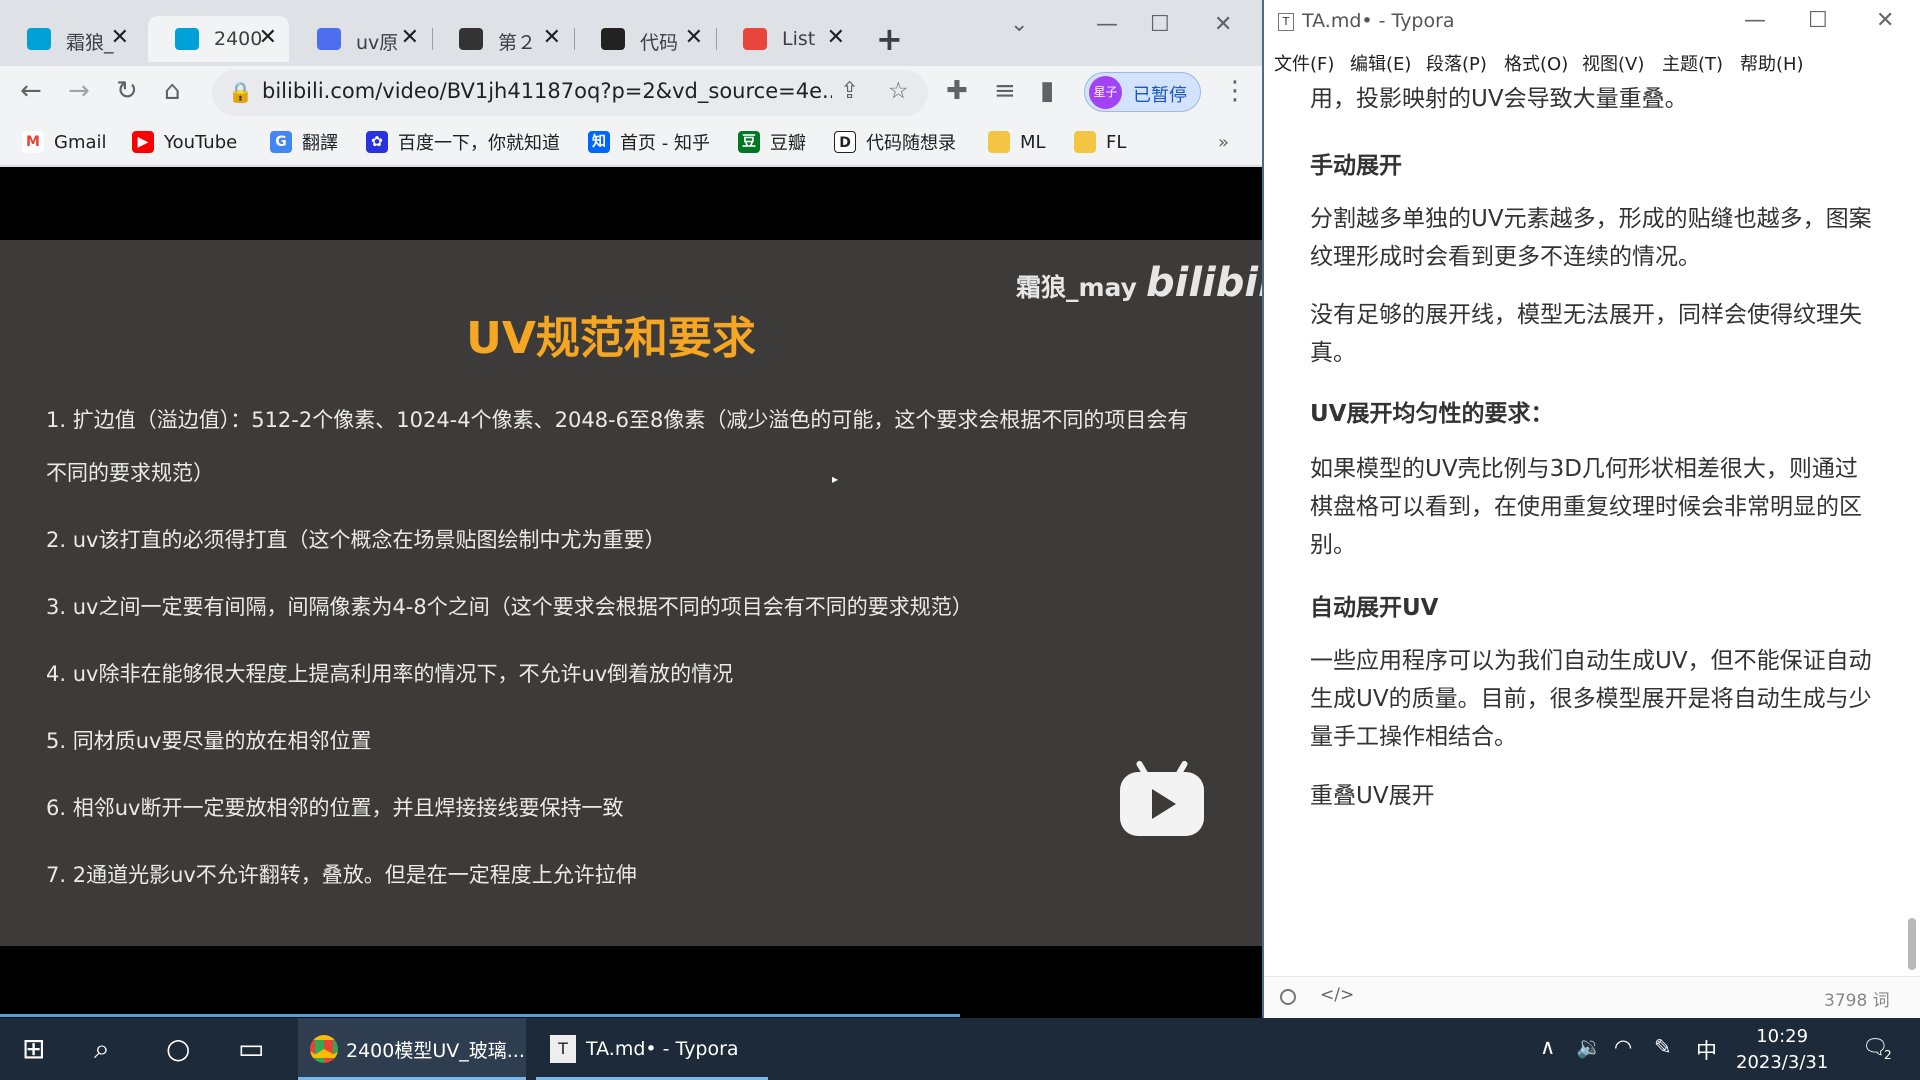  I want to click on browser-tab-0: 霜狼_ ✕, so click(70, 39).